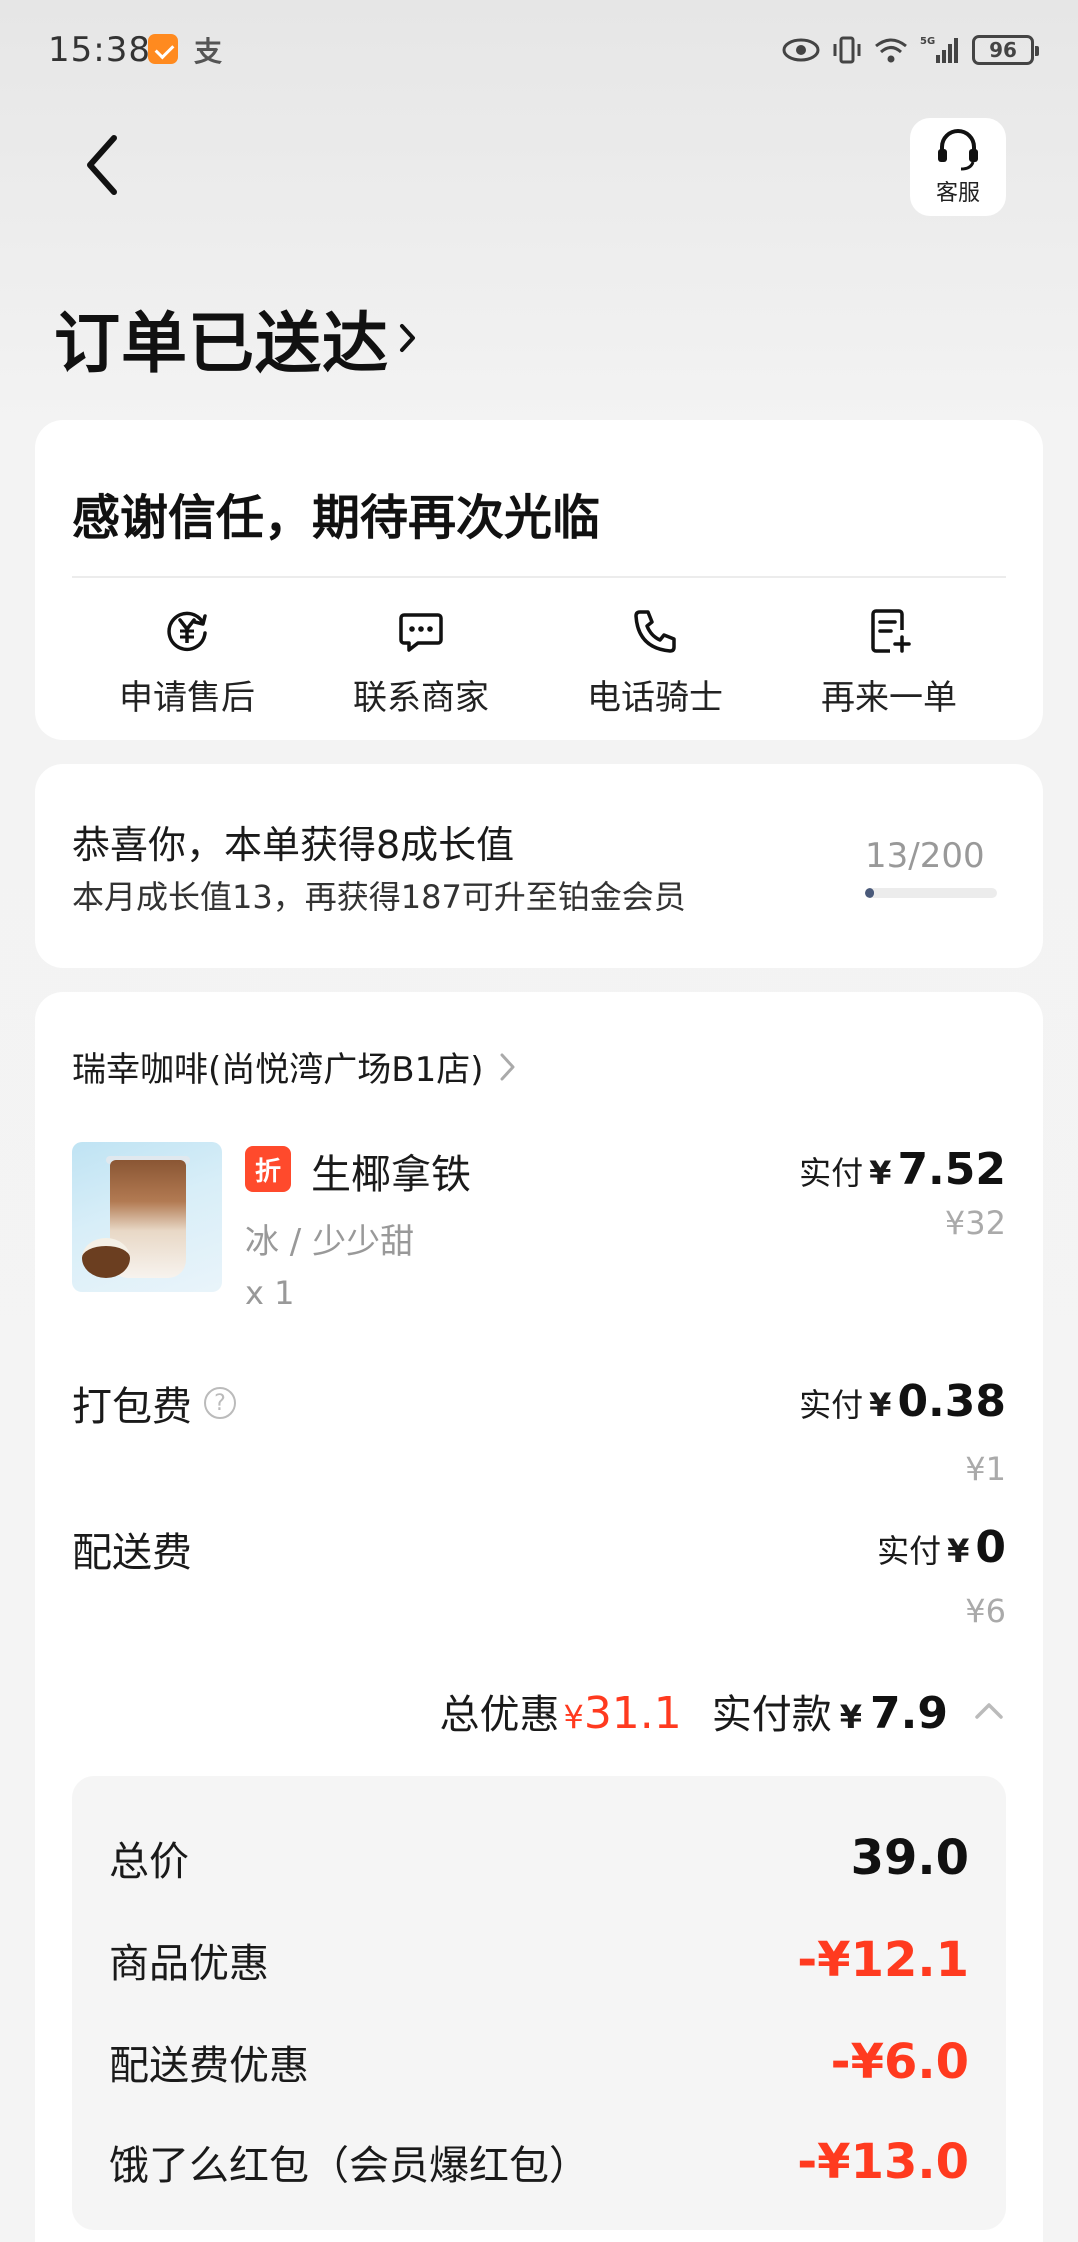 The height and width of the screenshot is (2242, 1078). What do you see at coordinates (99, 50) in the screenshot?
I see `status-time: 15:38` at bounding box center [99, 50].